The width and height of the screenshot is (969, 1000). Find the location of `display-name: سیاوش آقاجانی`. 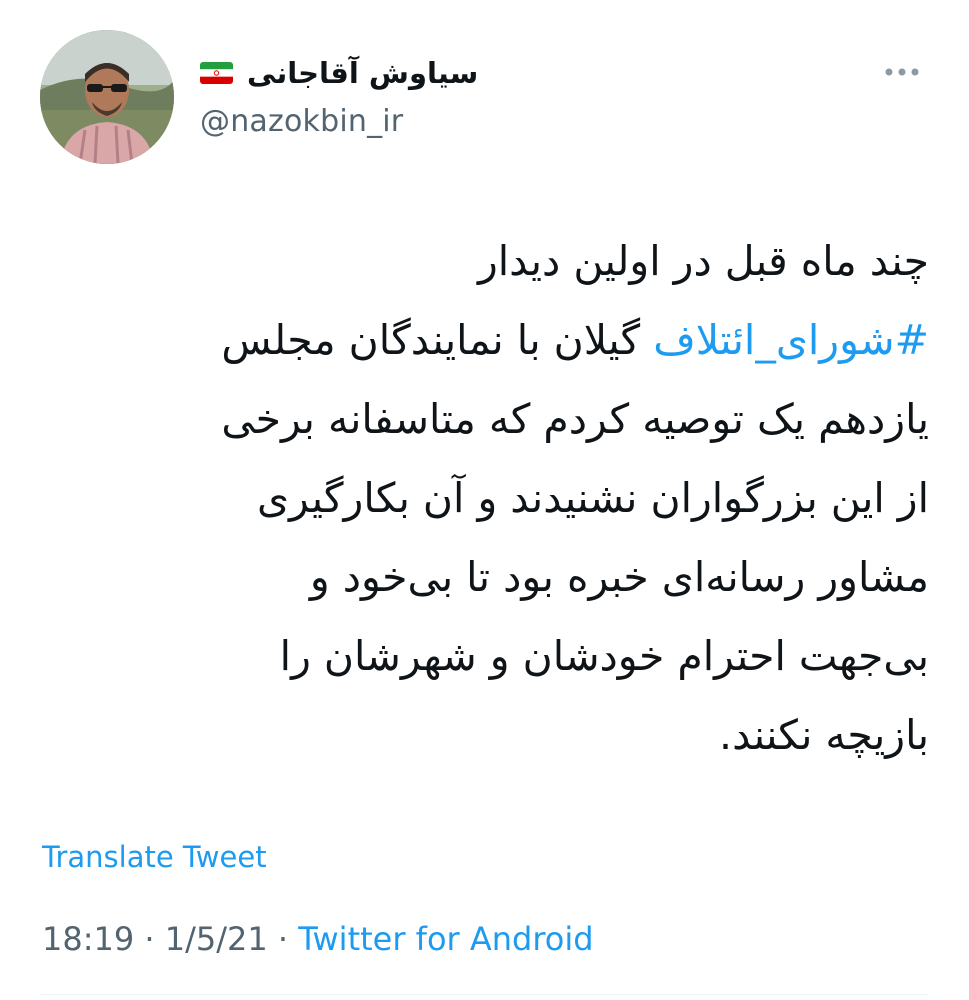

display-name: سیاوش آقاجانی is located at coordinates (362, 73).